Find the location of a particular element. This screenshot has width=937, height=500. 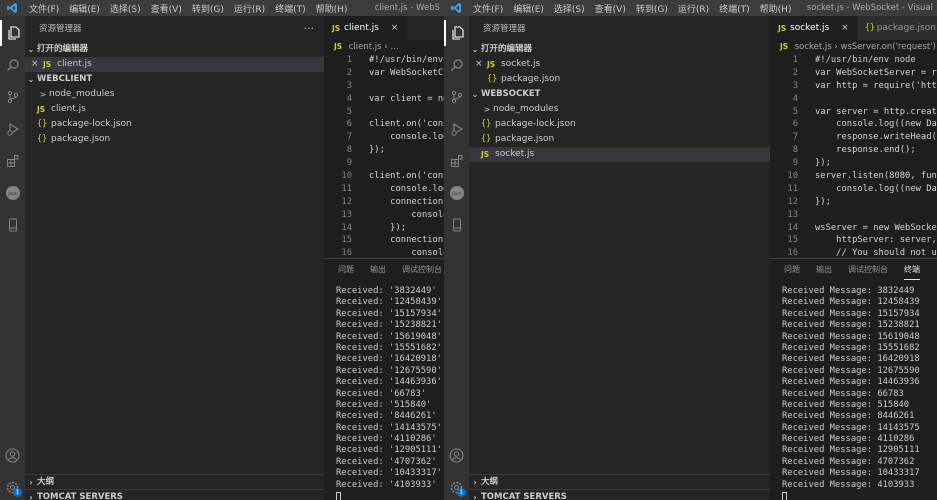

code-line: 9 is located at coordinates (384, 163).